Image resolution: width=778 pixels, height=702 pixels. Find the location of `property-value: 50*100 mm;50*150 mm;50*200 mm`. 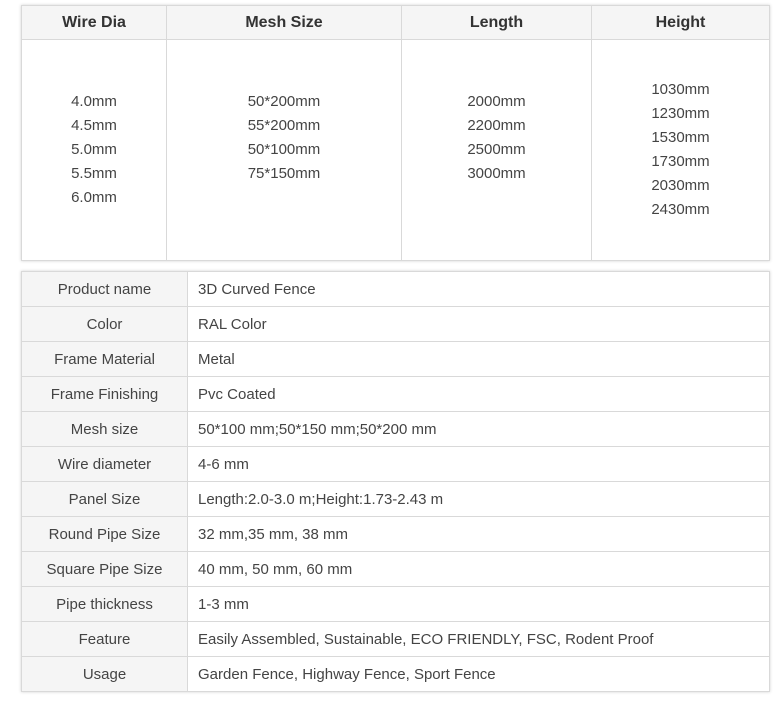

property-value: 50*100 mm;50*150 mm;50*200 mm is located at coordinates (478, 429).